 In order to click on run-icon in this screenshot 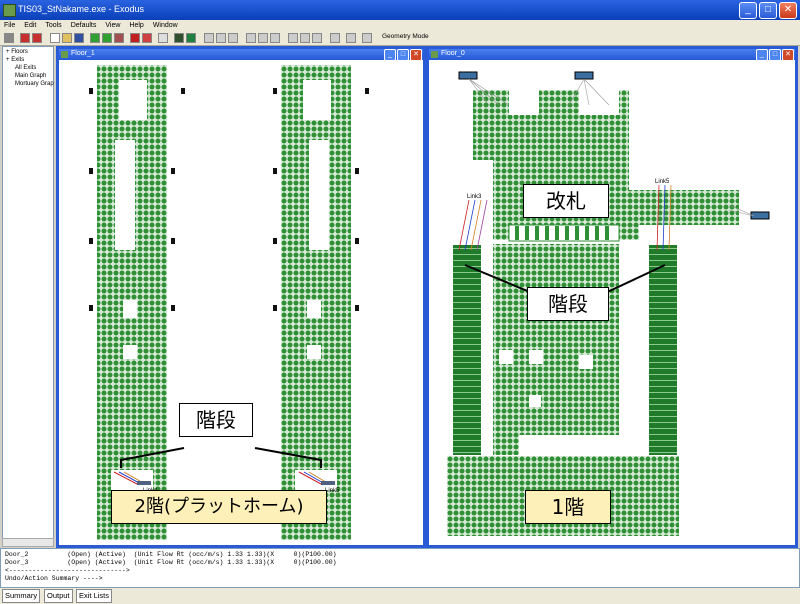, I will do `click(9, 38)`.